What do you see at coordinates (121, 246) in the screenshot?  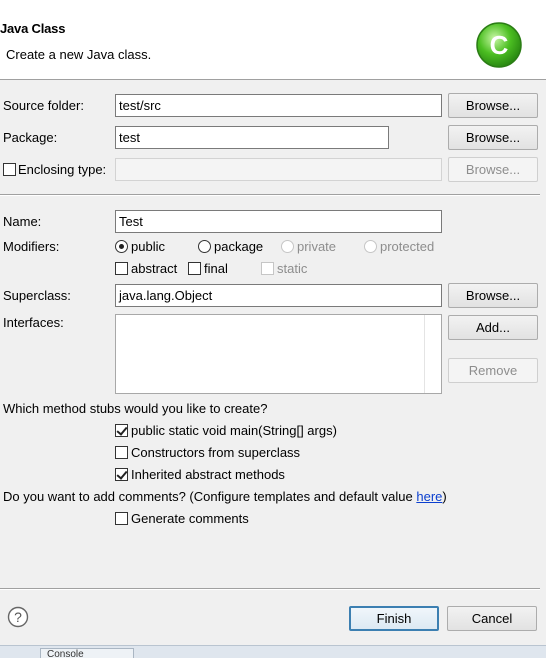 I see `modifier-public-radio` at bounding box center [121, 246].